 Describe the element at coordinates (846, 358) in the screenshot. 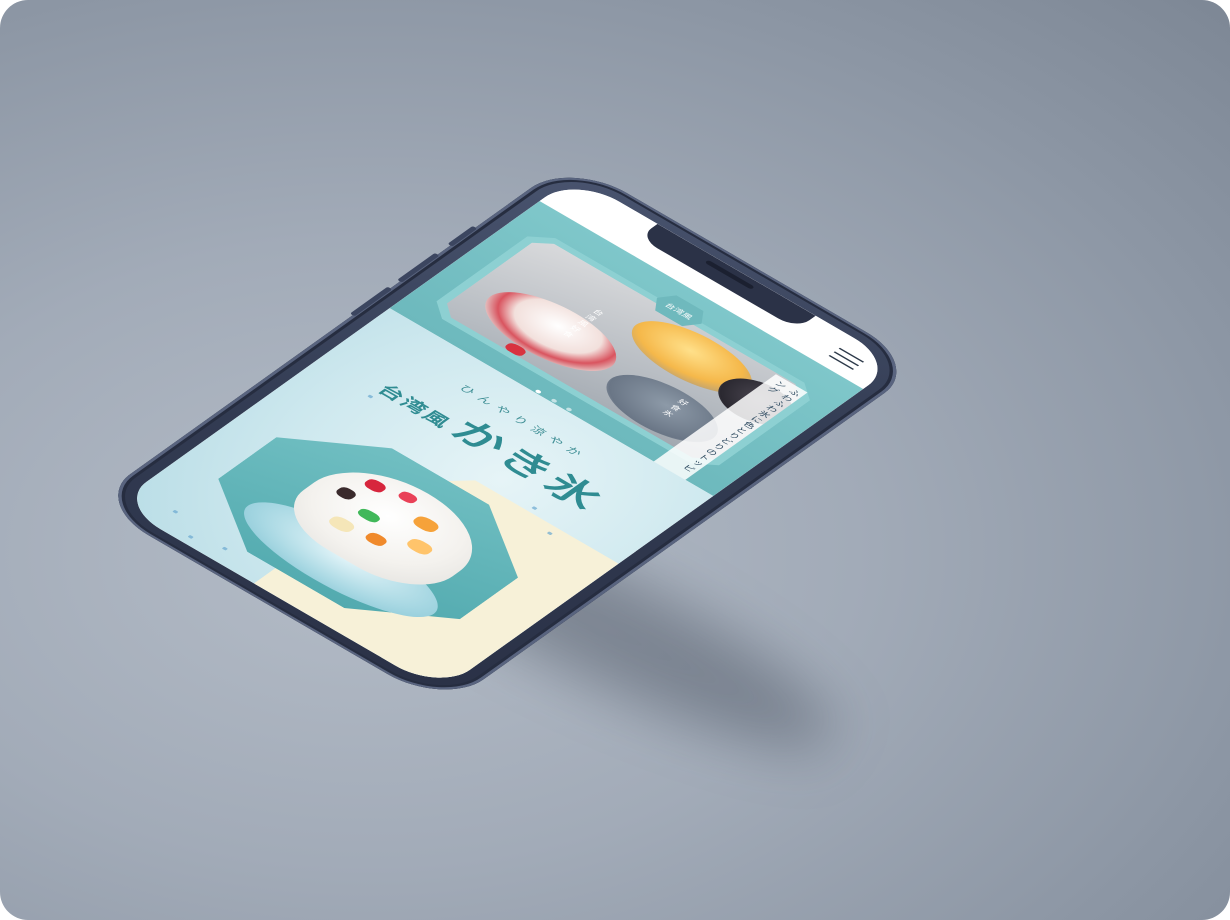

I see `hamburger-menu-icon` at that location.